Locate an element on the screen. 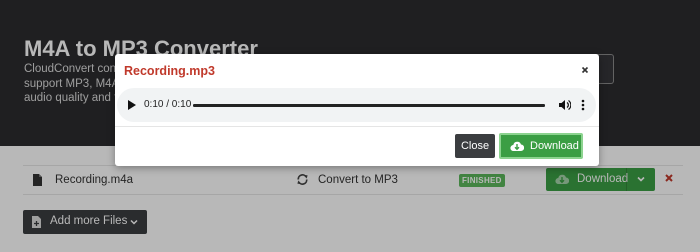  progress-fill is located at coordinates (369, 105).